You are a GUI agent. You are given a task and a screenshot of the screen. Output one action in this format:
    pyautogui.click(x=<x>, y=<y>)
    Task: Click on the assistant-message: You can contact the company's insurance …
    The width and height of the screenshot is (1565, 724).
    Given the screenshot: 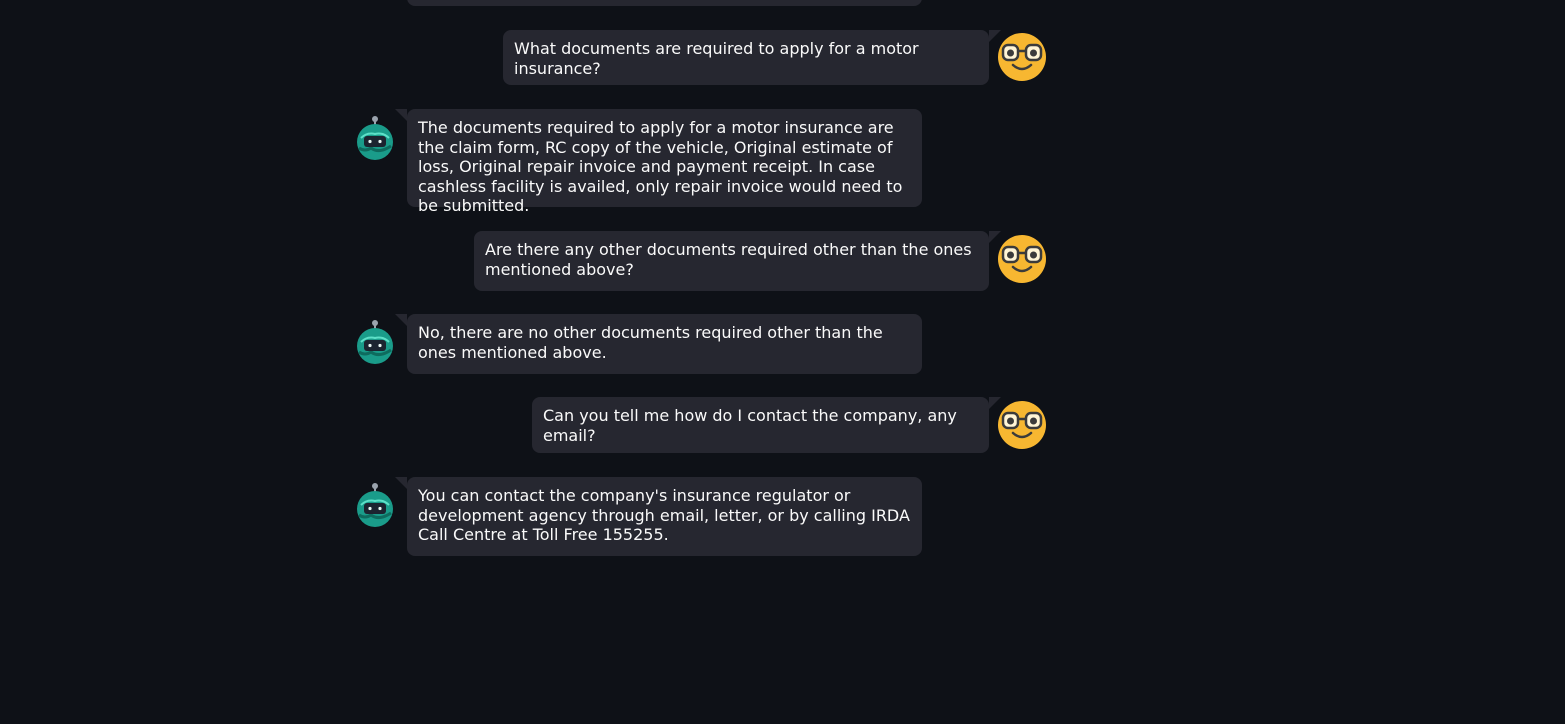 What is the action you would take?
    pyautogui.click(x=658, y=516)
    